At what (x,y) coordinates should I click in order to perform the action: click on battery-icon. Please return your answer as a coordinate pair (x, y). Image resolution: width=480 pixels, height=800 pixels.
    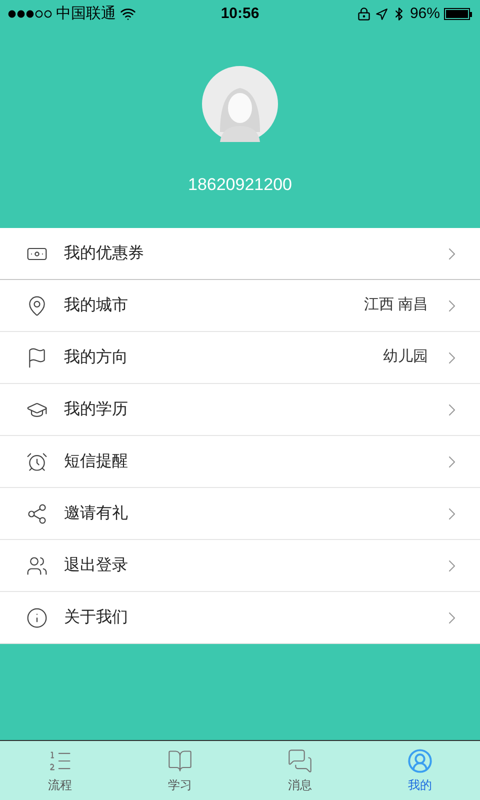
    Looking at the image, I should click on (458, 14).